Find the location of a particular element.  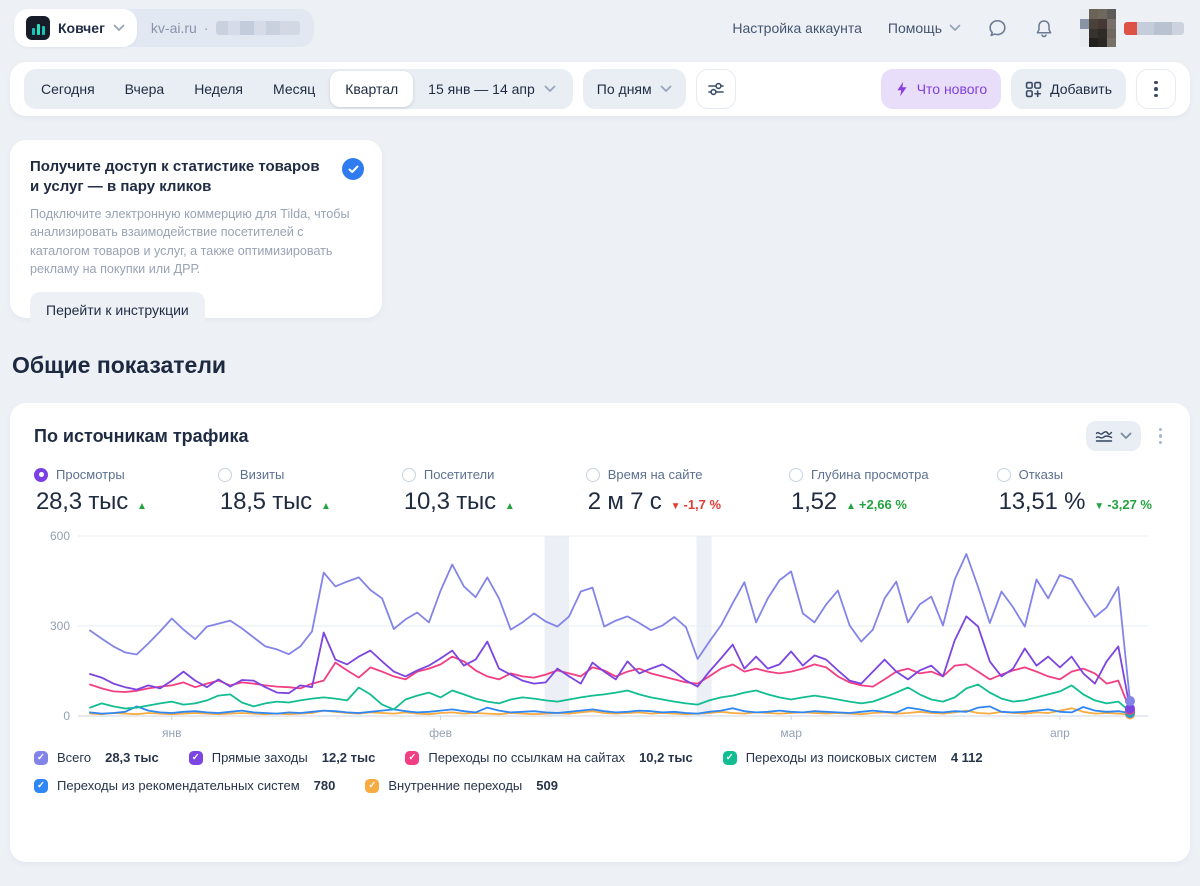

help-menu: Помощь is located at coordinates (924, 28).